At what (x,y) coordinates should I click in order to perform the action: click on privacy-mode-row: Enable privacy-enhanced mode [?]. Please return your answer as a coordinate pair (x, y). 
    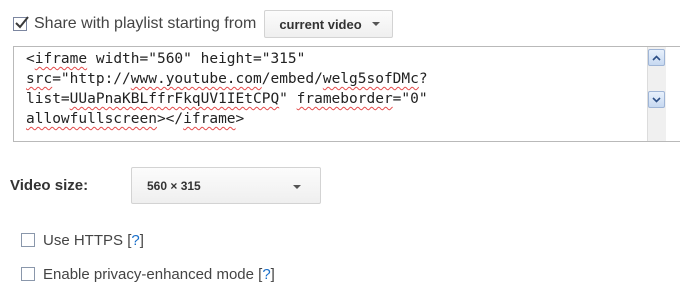
    Looking at the image, I should click on (148, 274).